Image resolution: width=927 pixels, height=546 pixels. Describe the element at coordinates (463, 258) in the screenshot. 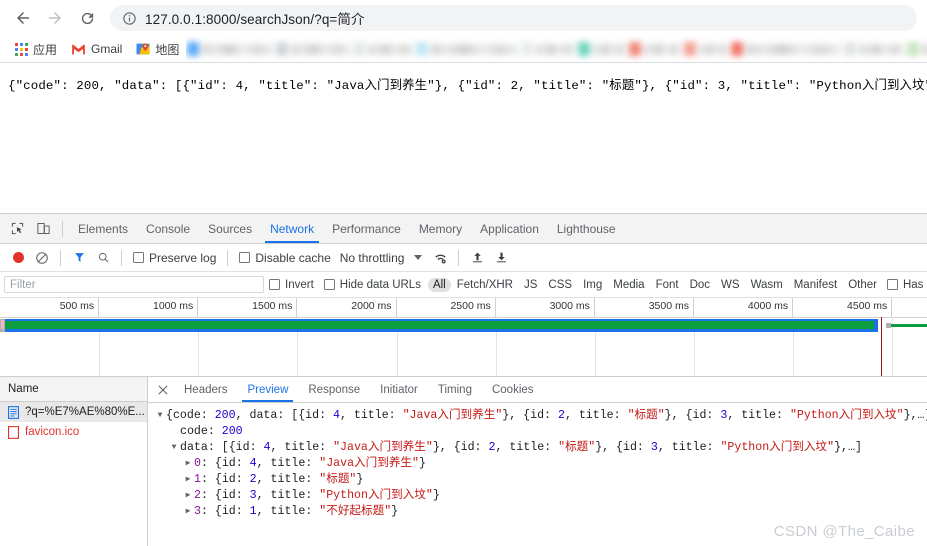

I see `network-toolbar: Preserve log Disable cache No throttling` at that location.